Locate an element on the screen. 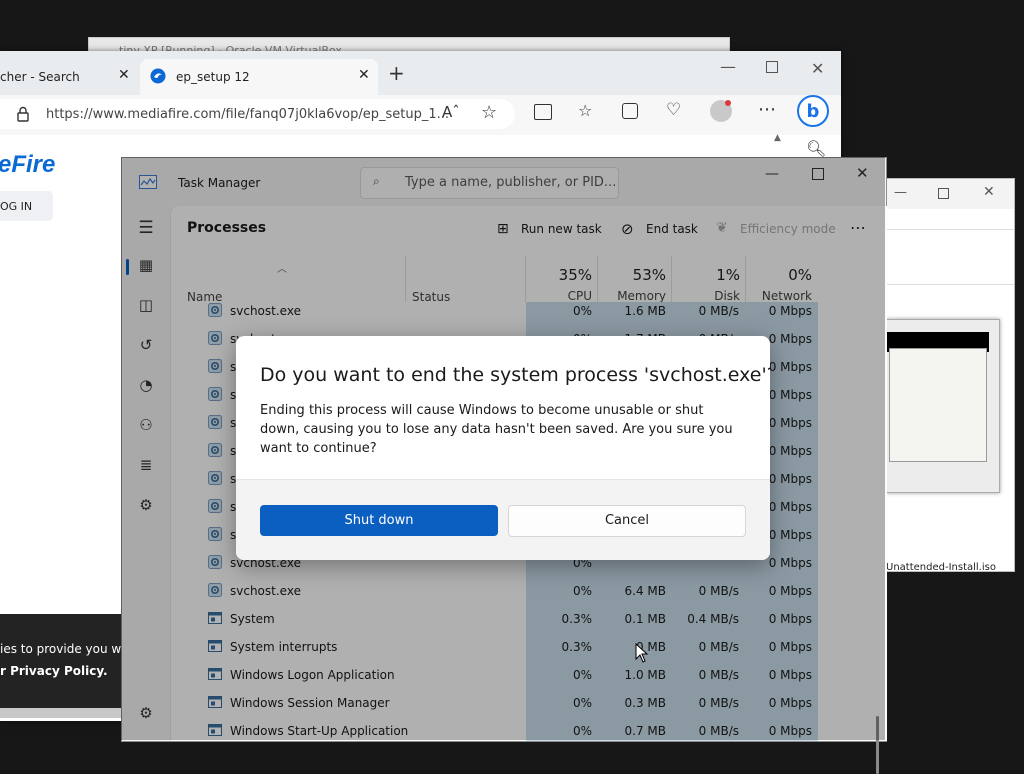 This screenshot has height=774, width=1024. collections-icon is located at coordinates (630, 111).